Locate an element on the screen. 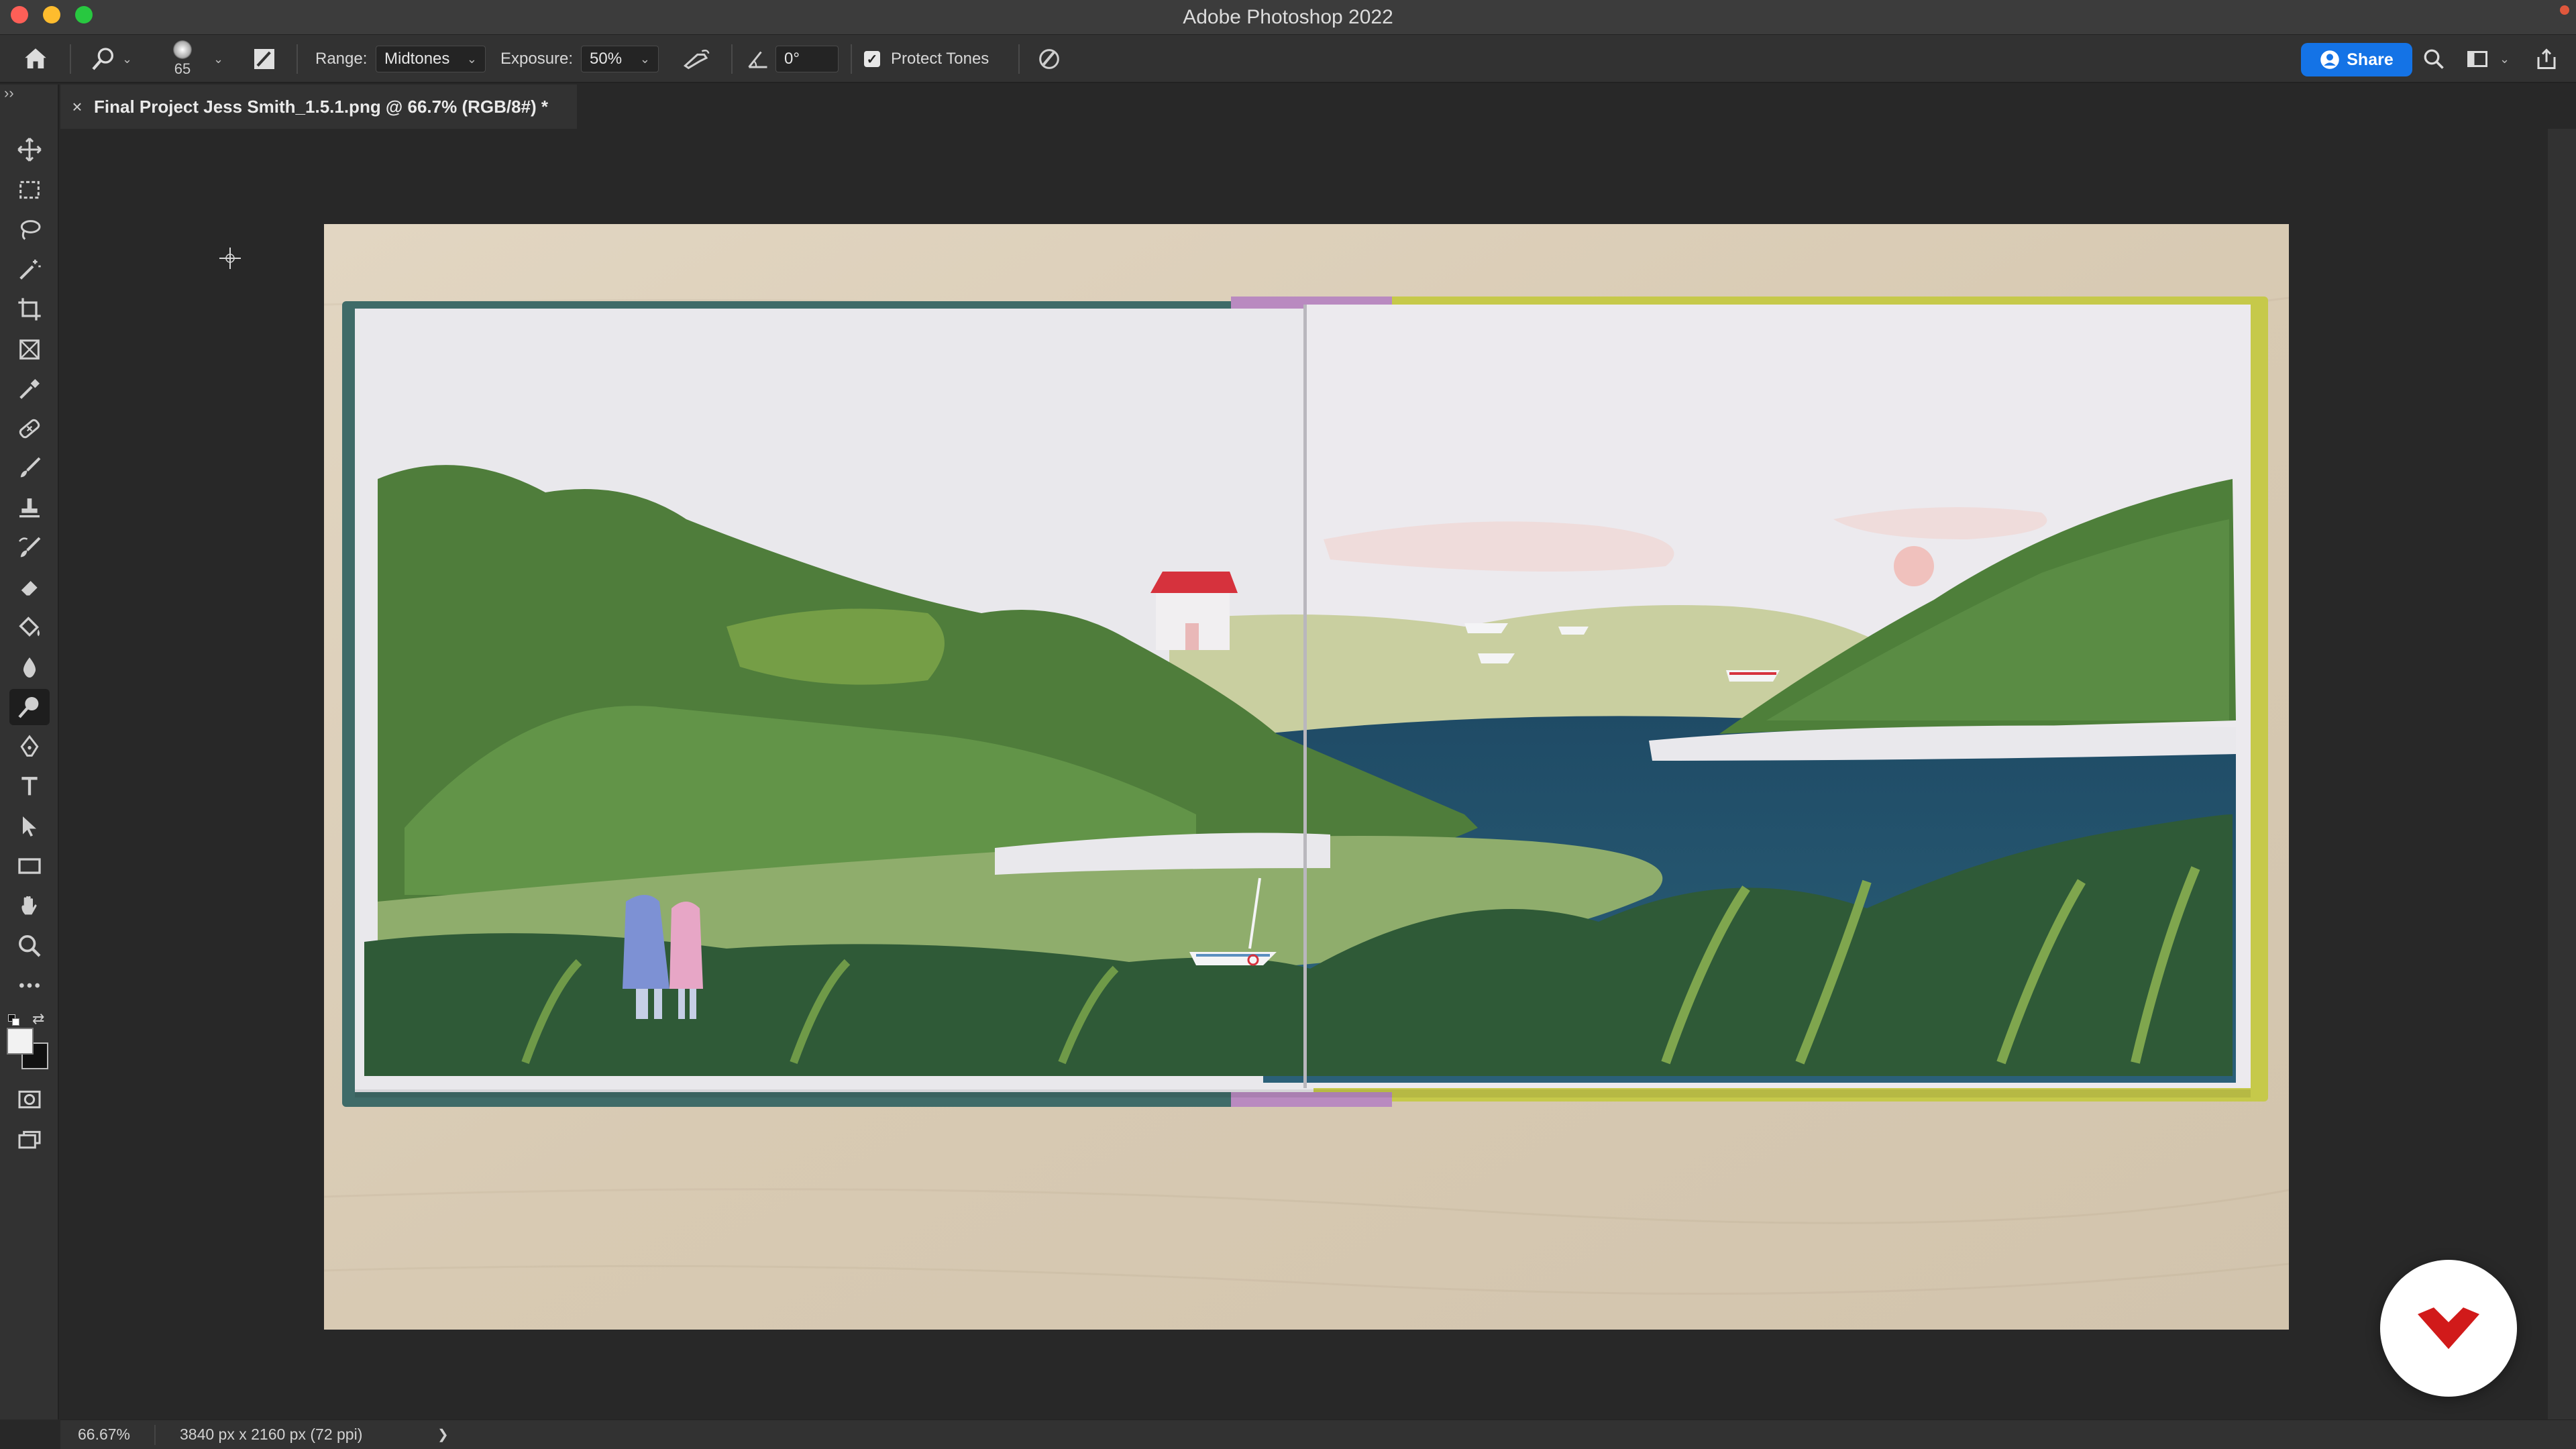 The height and width of the screenshot is (1449, 2576). search-button is located at coordinates (2434, 59).